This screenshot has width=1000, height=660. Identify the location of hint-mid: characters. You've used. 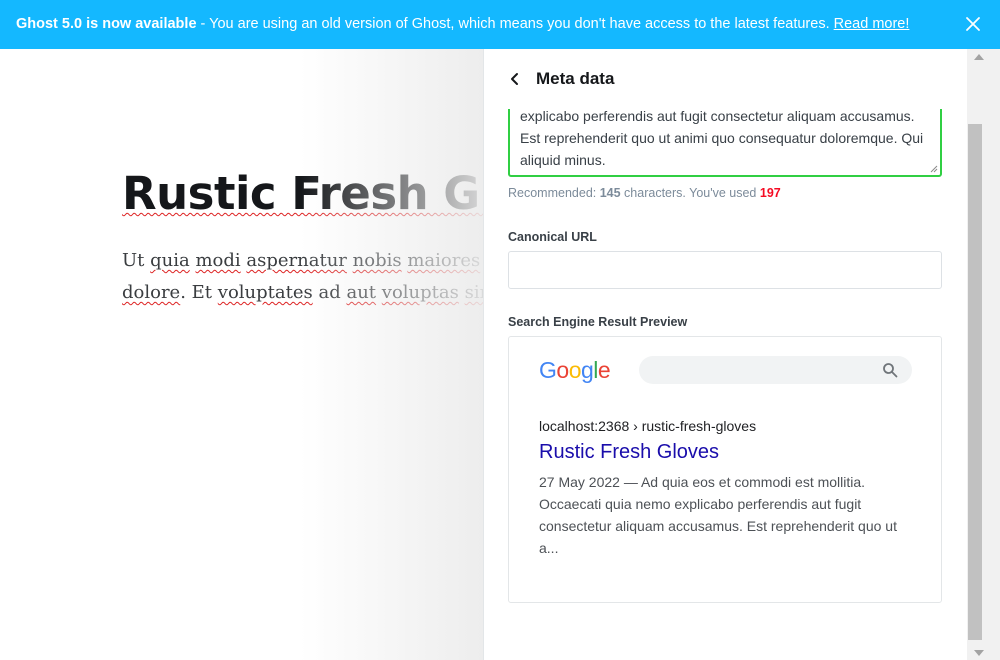
(690, 193).